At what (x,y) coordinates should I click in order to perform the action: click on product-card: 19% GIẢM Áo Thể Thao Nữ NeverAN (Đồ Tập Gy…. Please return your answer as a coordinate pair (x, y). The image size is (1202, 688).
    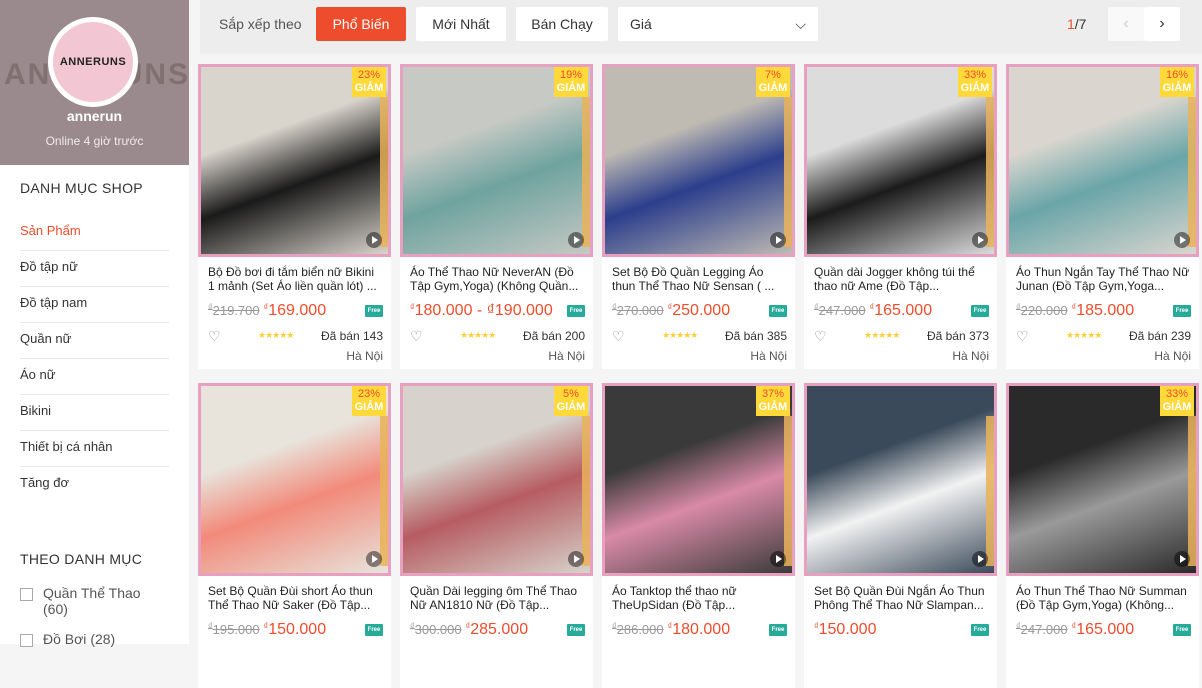
    Looking at the image, I should click on (496, 216).